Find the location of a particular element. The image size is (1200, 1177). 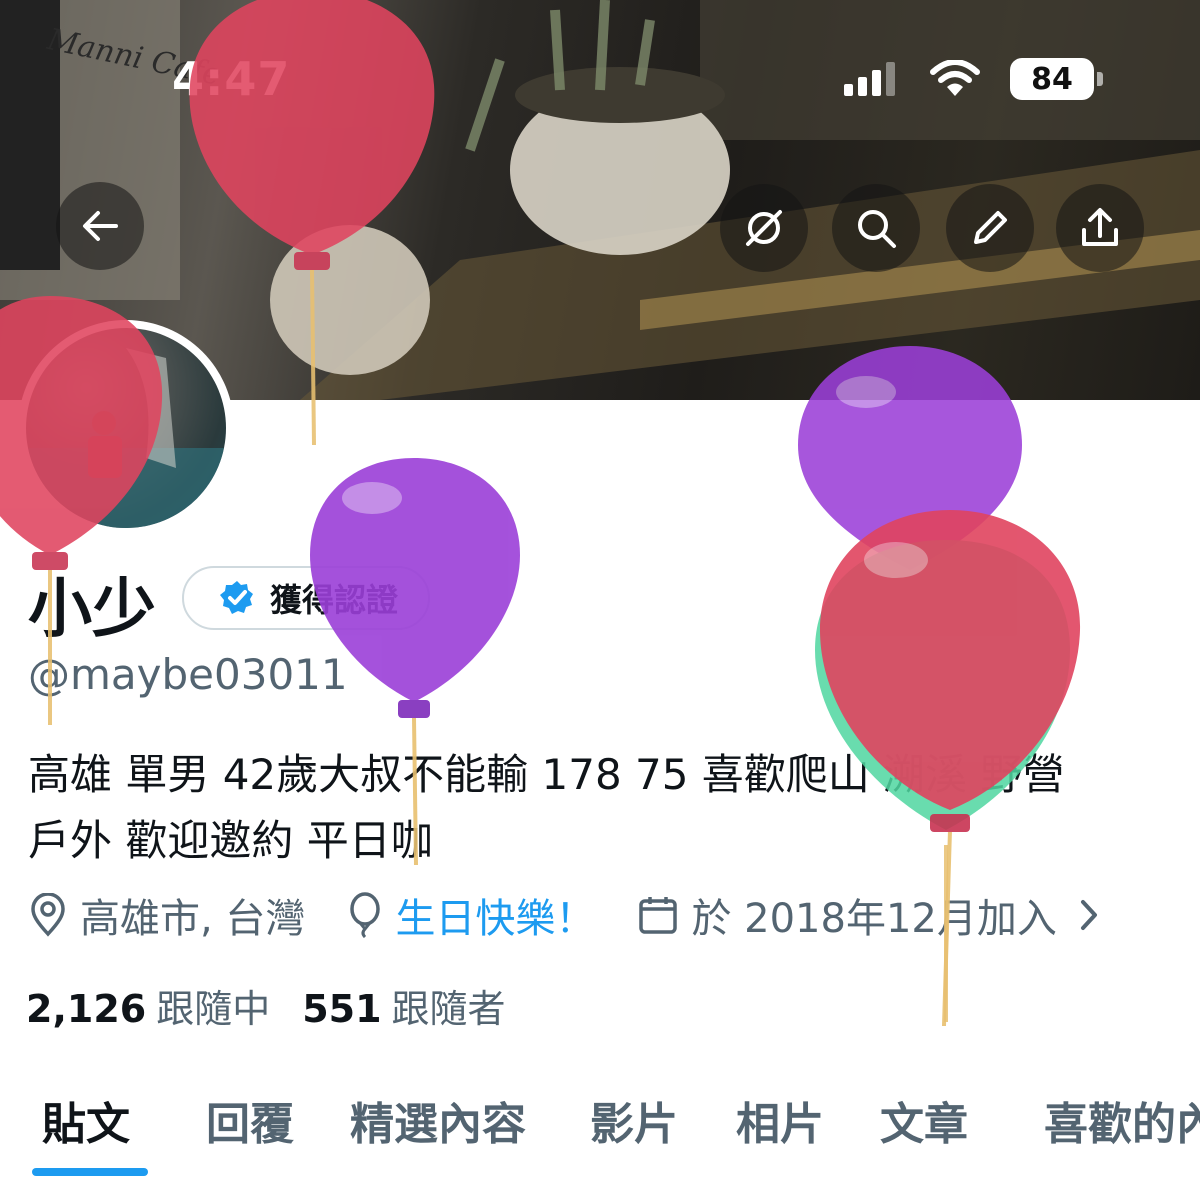

status-time: 4:47 is located at coordinates (231, 79).